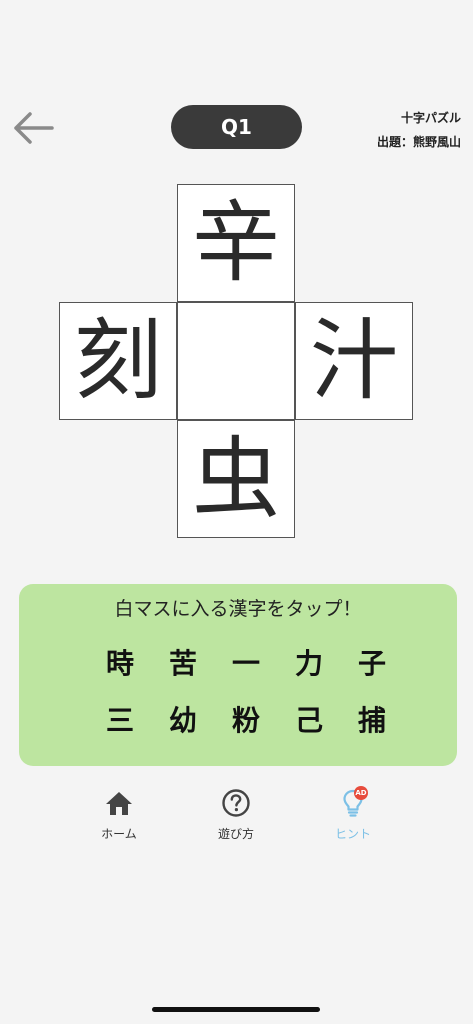  Describe the element at coordinates (372, 662) in the screenshot. I see `choice-button: 子` at that location.